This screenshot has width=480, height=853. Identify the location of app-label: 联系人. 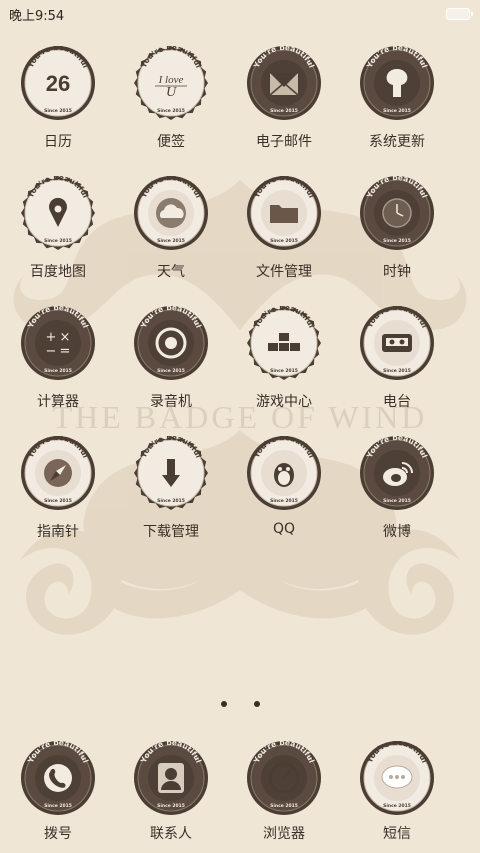
(171, 834).